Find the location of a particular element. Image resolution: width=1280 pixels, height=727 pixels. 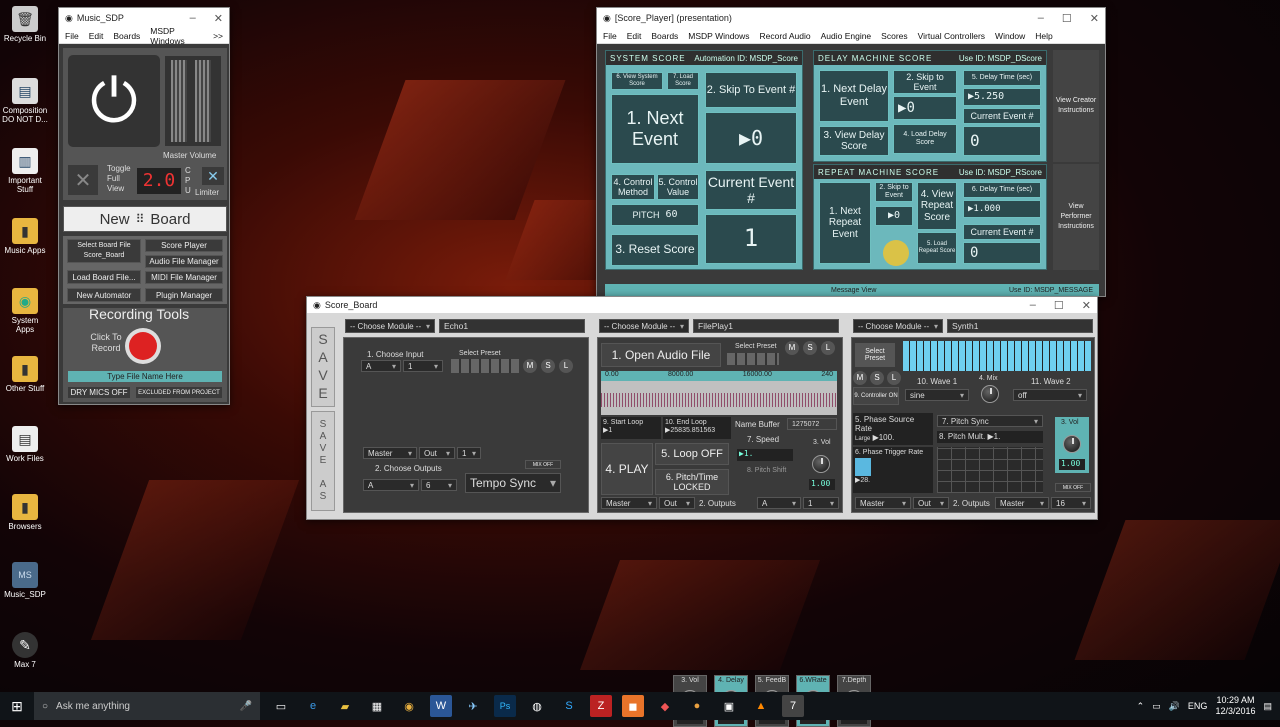

piano-keyboard is located at coordinates (997, 356).